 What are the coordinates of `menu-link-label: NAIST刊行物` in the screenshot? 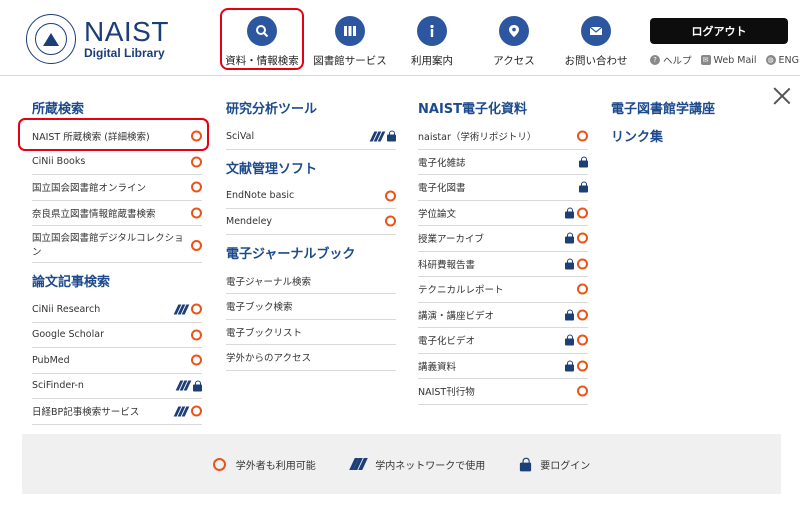 It's located at (446, 393).